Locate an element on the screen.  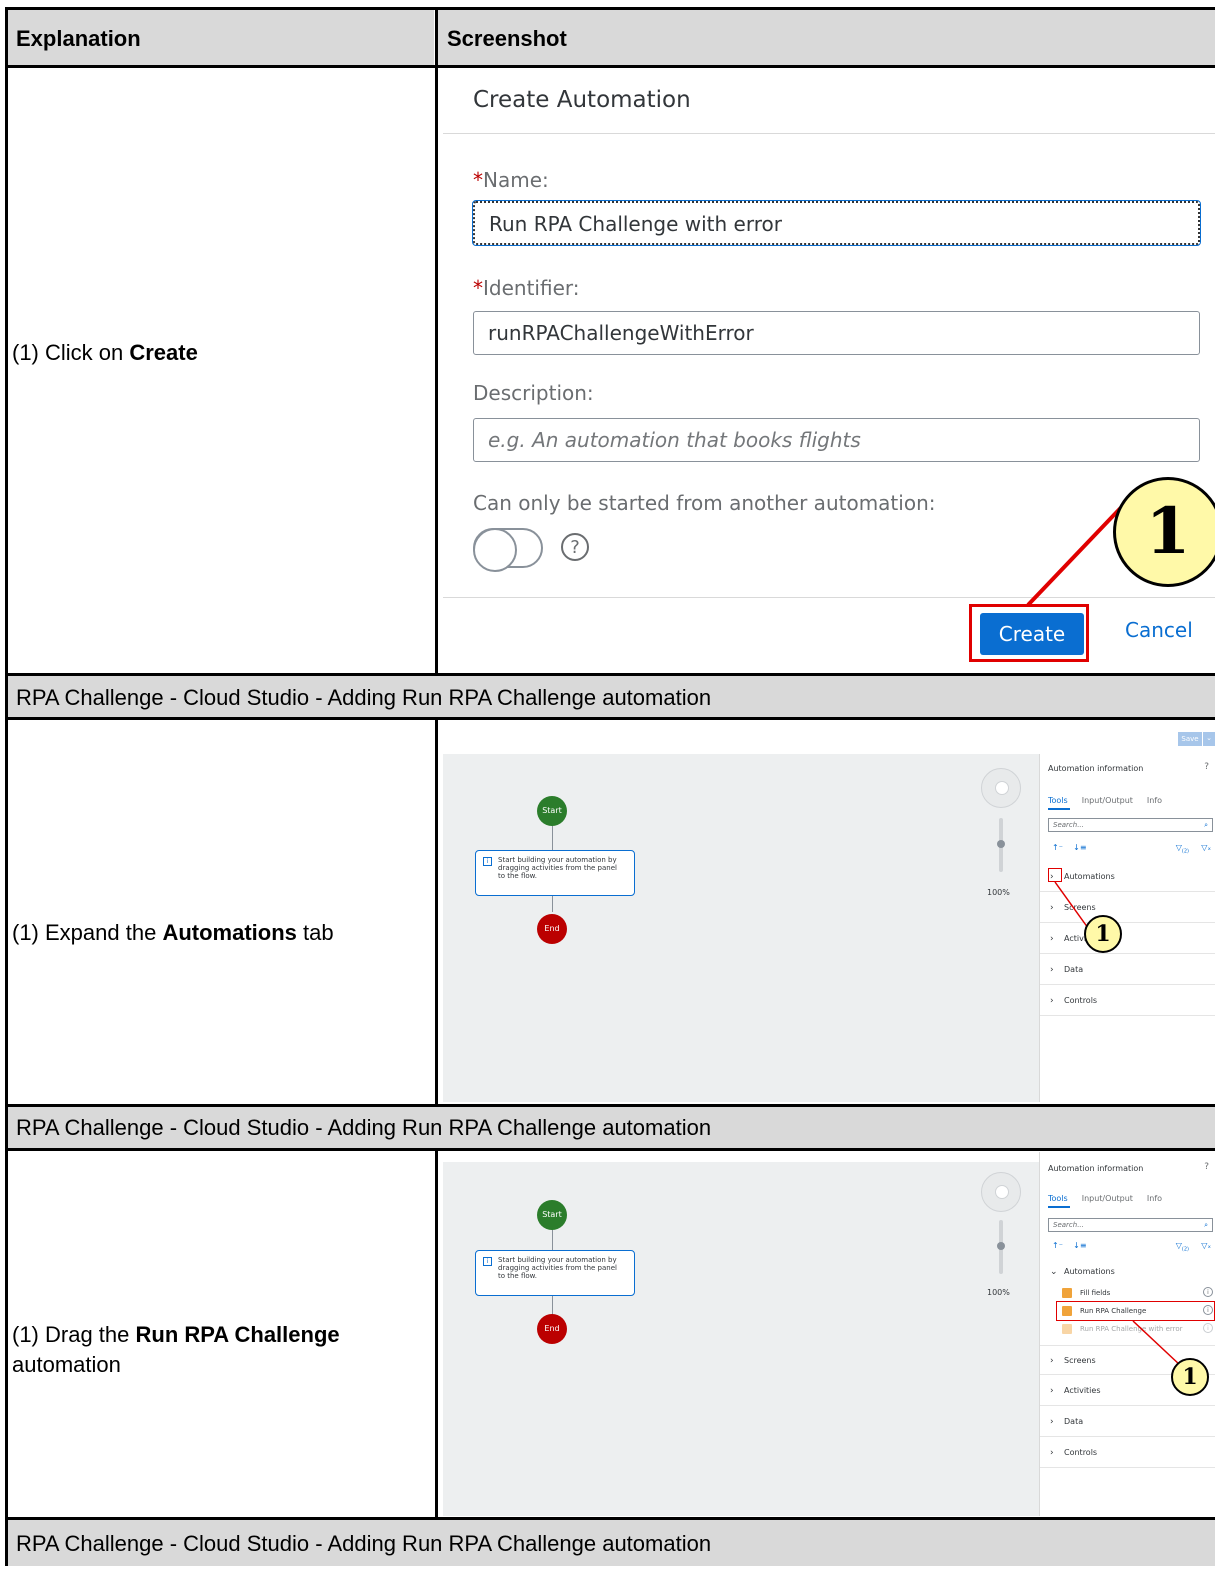
step-3-text: (1) Drag the Run RPA Challenge automation is located at coordinates (176, 1349).